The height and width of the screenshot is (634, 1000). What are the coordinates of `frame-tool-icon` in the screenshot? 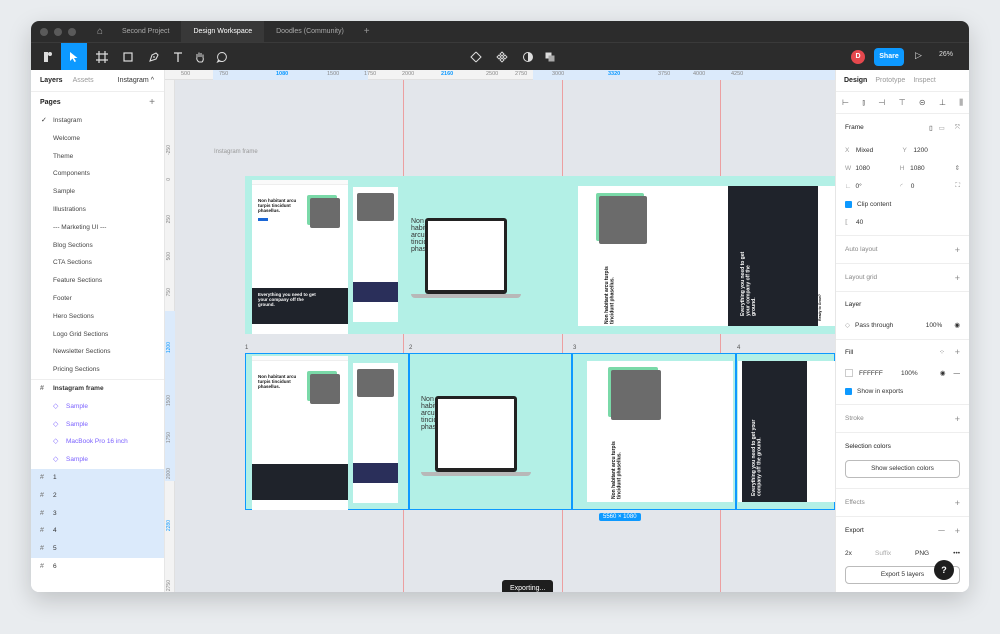 It's located at (102, 57).